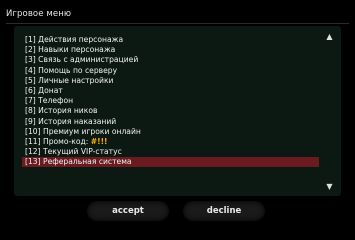 This screenshot has height=240, width=355. What do you see at coordinates (69, 80) in the screenshot?
I see `list-item-label: [5] Личные настройки` at bounding box center [69, 80].